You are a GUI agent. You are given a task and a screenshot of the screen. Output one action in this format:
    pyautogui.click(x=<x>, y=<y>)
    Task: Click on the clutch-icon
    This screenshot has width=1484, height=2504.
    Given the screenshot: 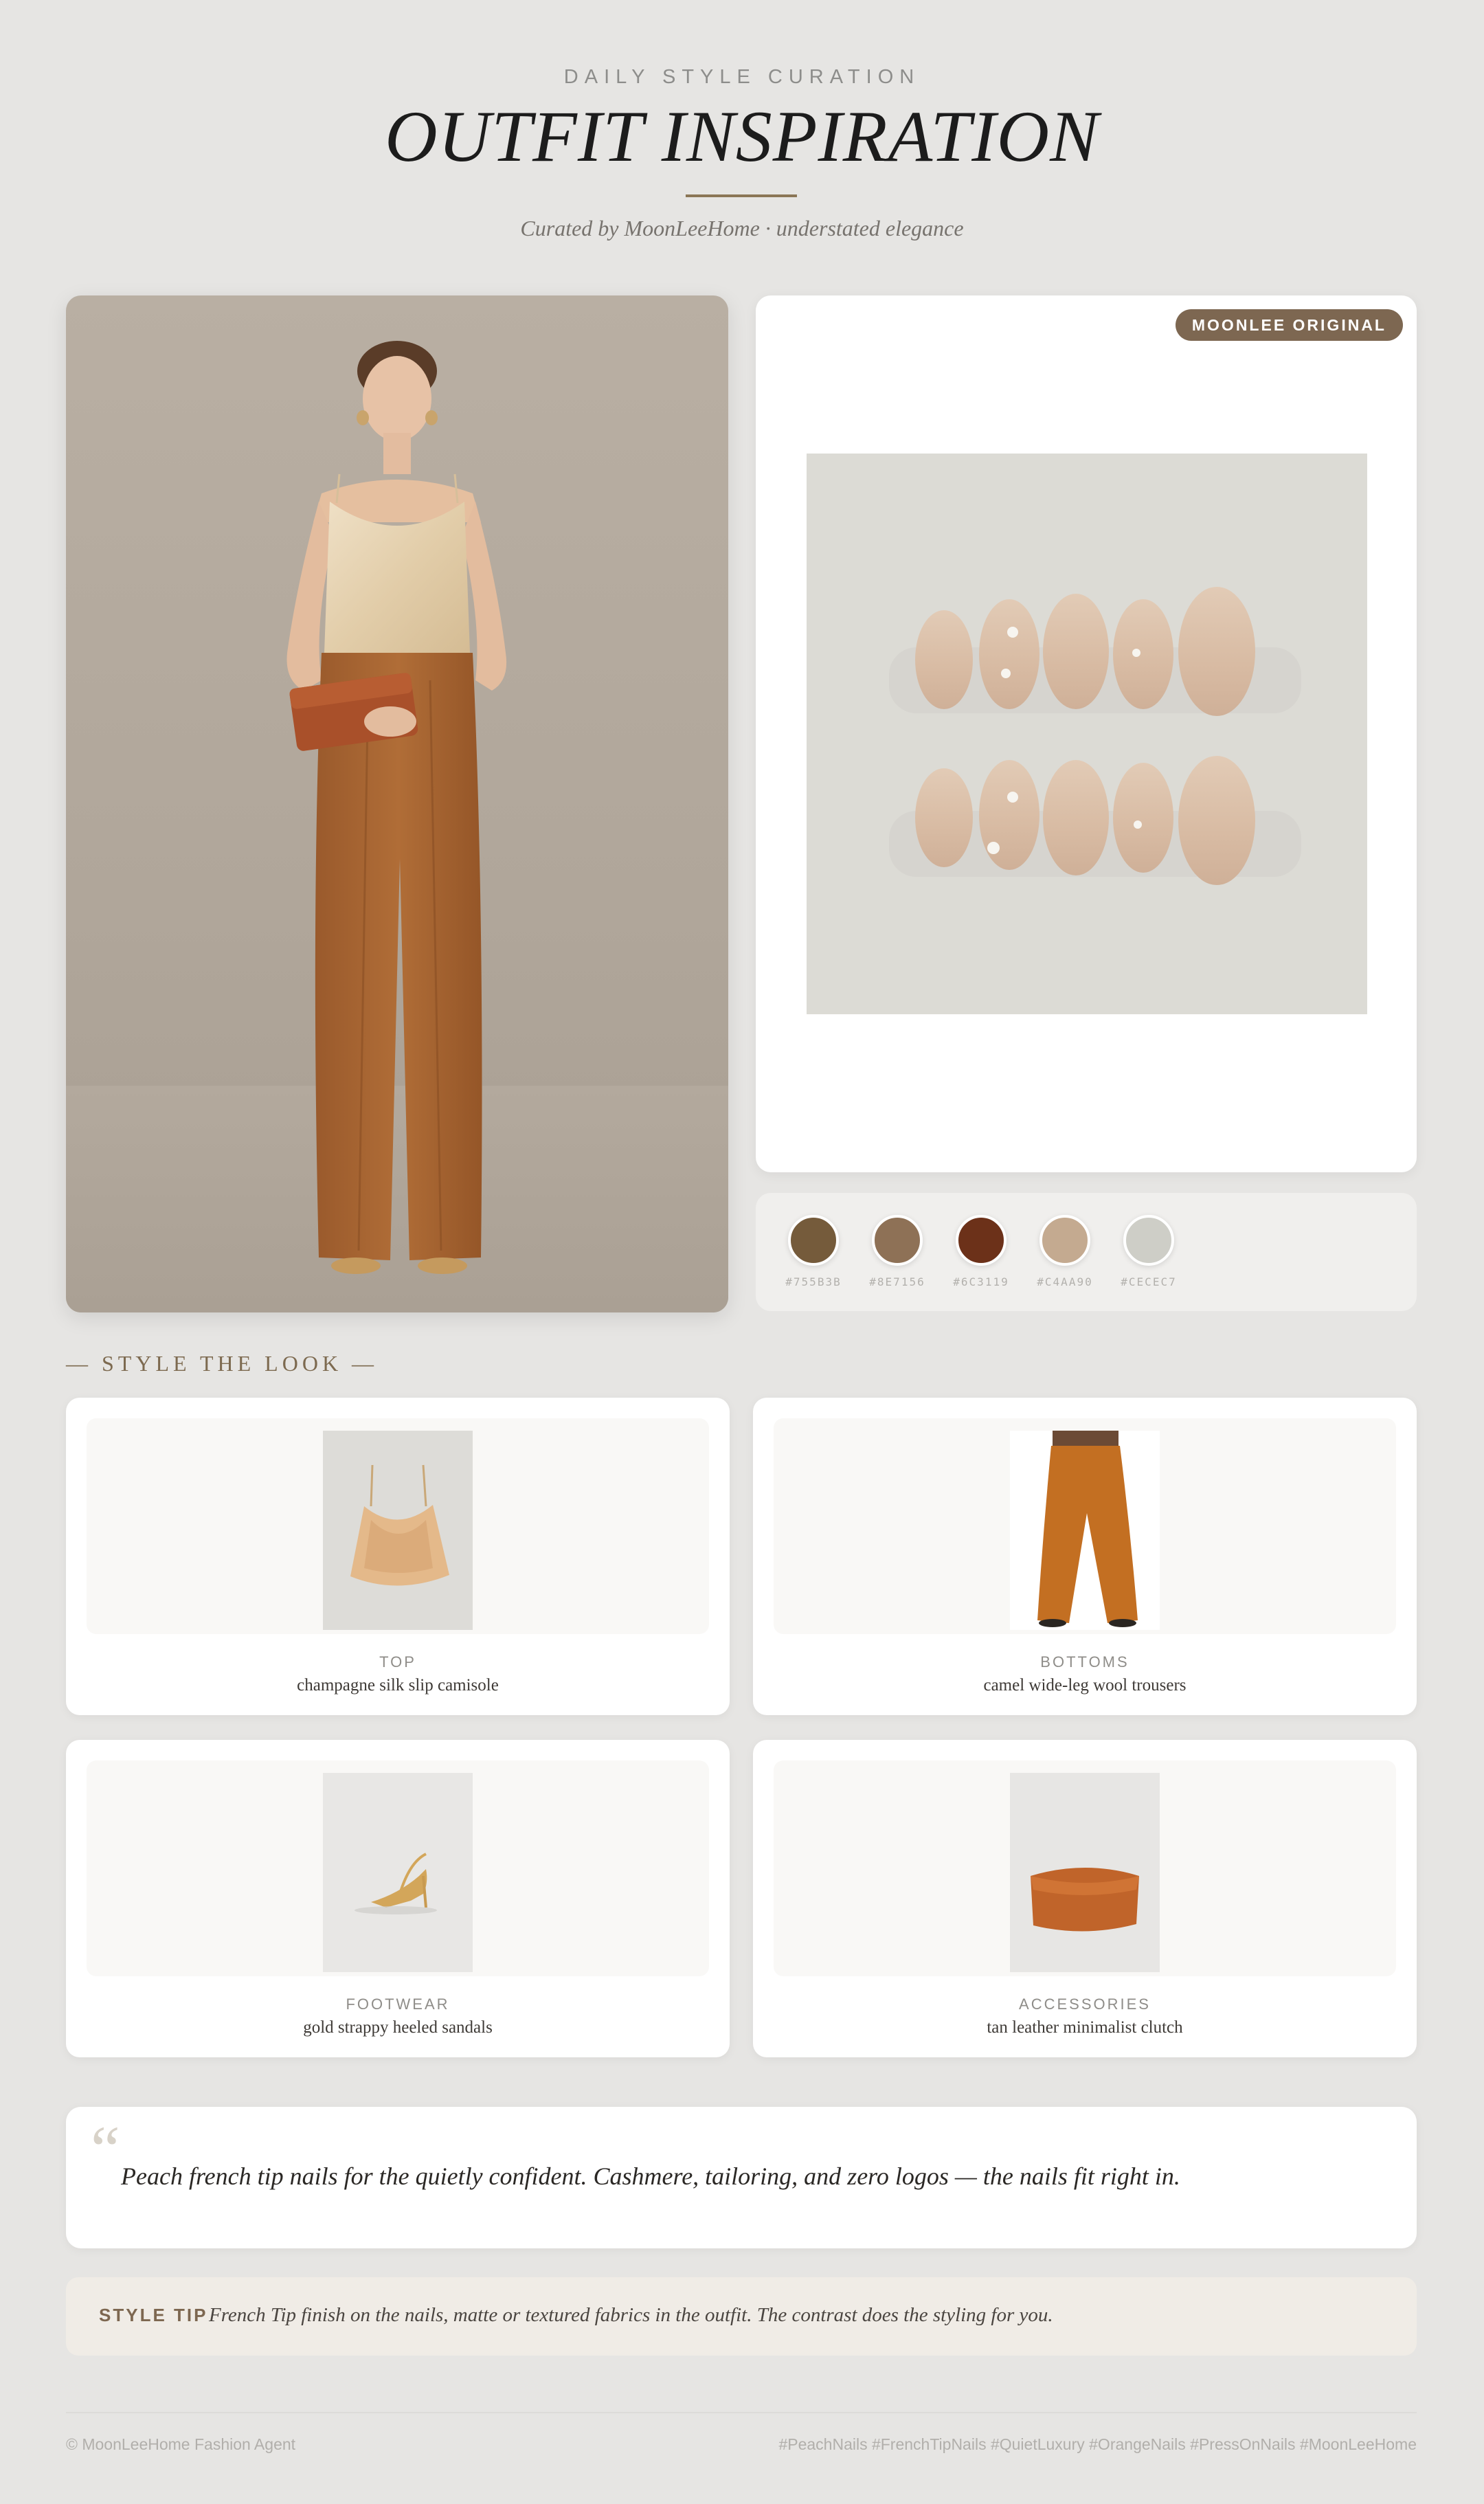 What is the action you would take?
    pyautogui.click(x=1085, y=1873)
    